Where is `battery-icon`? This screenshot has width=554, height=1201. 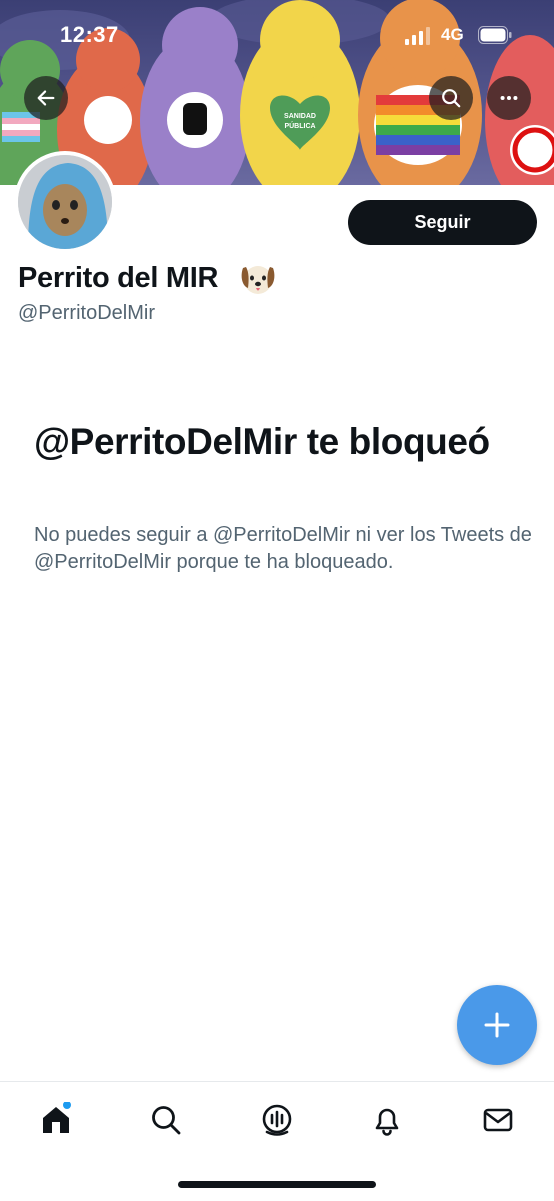 battery-icon is located at coordinates (495, 35).